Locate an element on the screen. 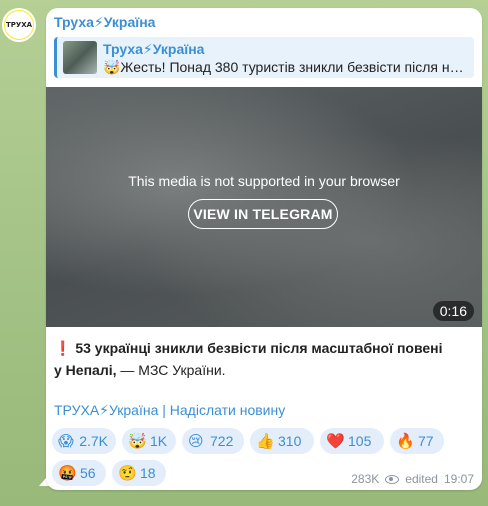  fire-icon: 🔥 is located at coordinates (405, 441).